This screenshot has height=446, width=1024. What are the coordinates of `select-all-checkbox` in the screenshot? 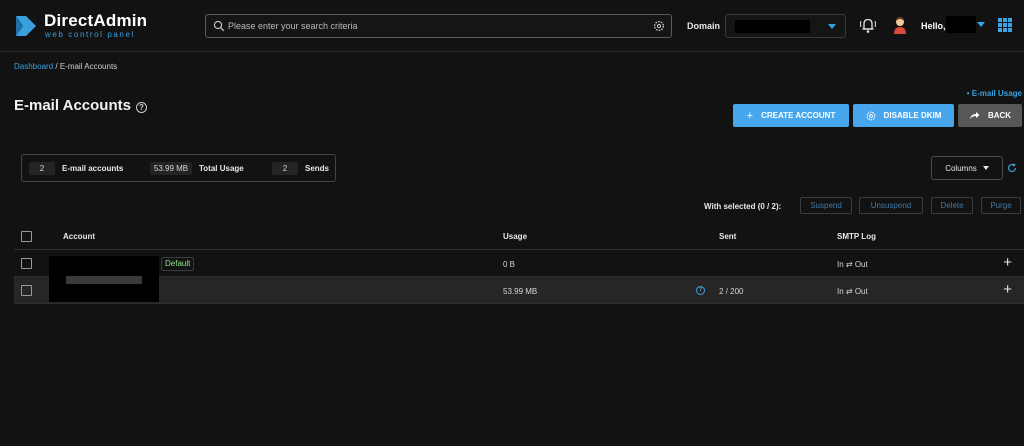 It's located at (26, 236).